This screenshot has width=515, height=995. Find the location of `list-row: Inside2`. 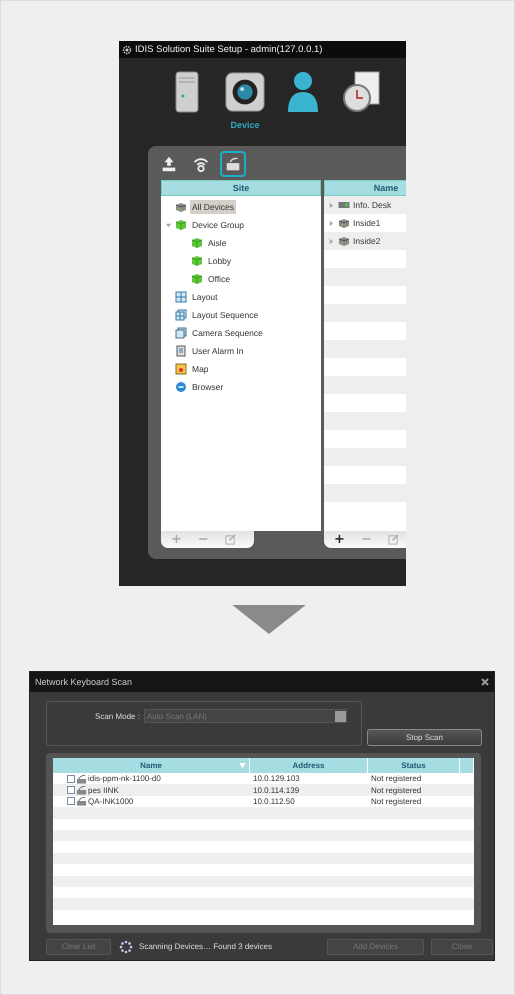

list-row: Inside2 is located at coordinates (365, 241).